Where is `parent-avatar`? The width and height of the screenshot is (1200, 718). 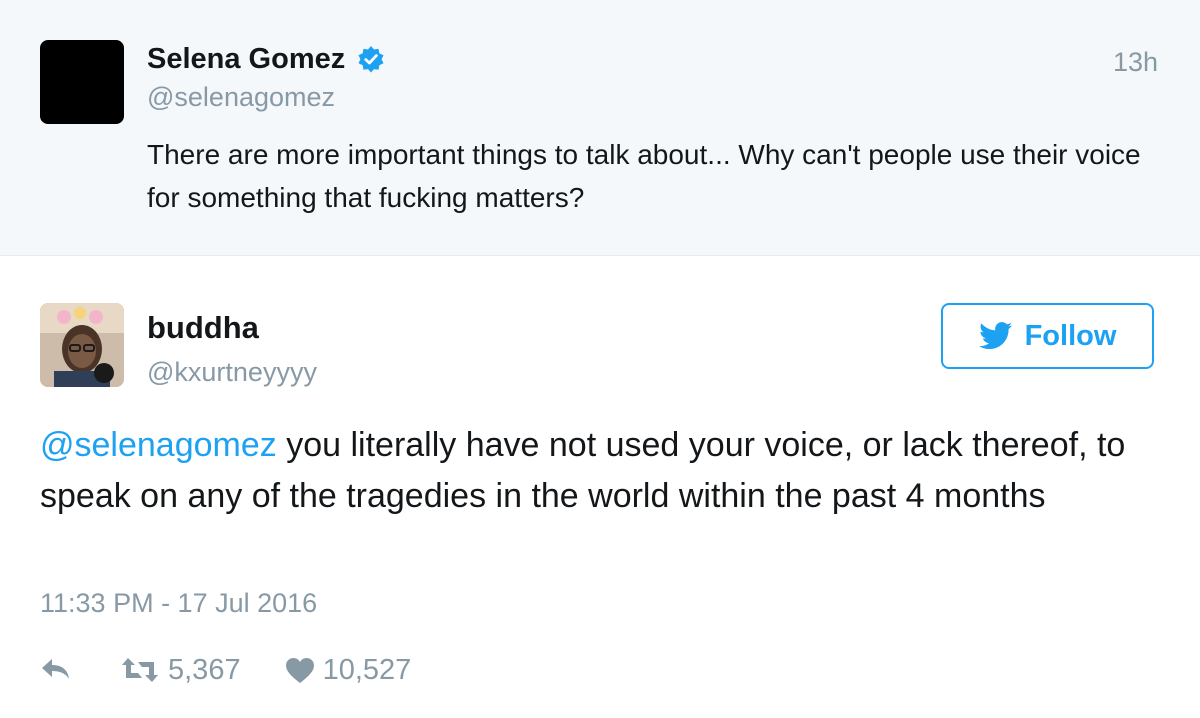
parent-avatar is located at coordinates (82, 82).